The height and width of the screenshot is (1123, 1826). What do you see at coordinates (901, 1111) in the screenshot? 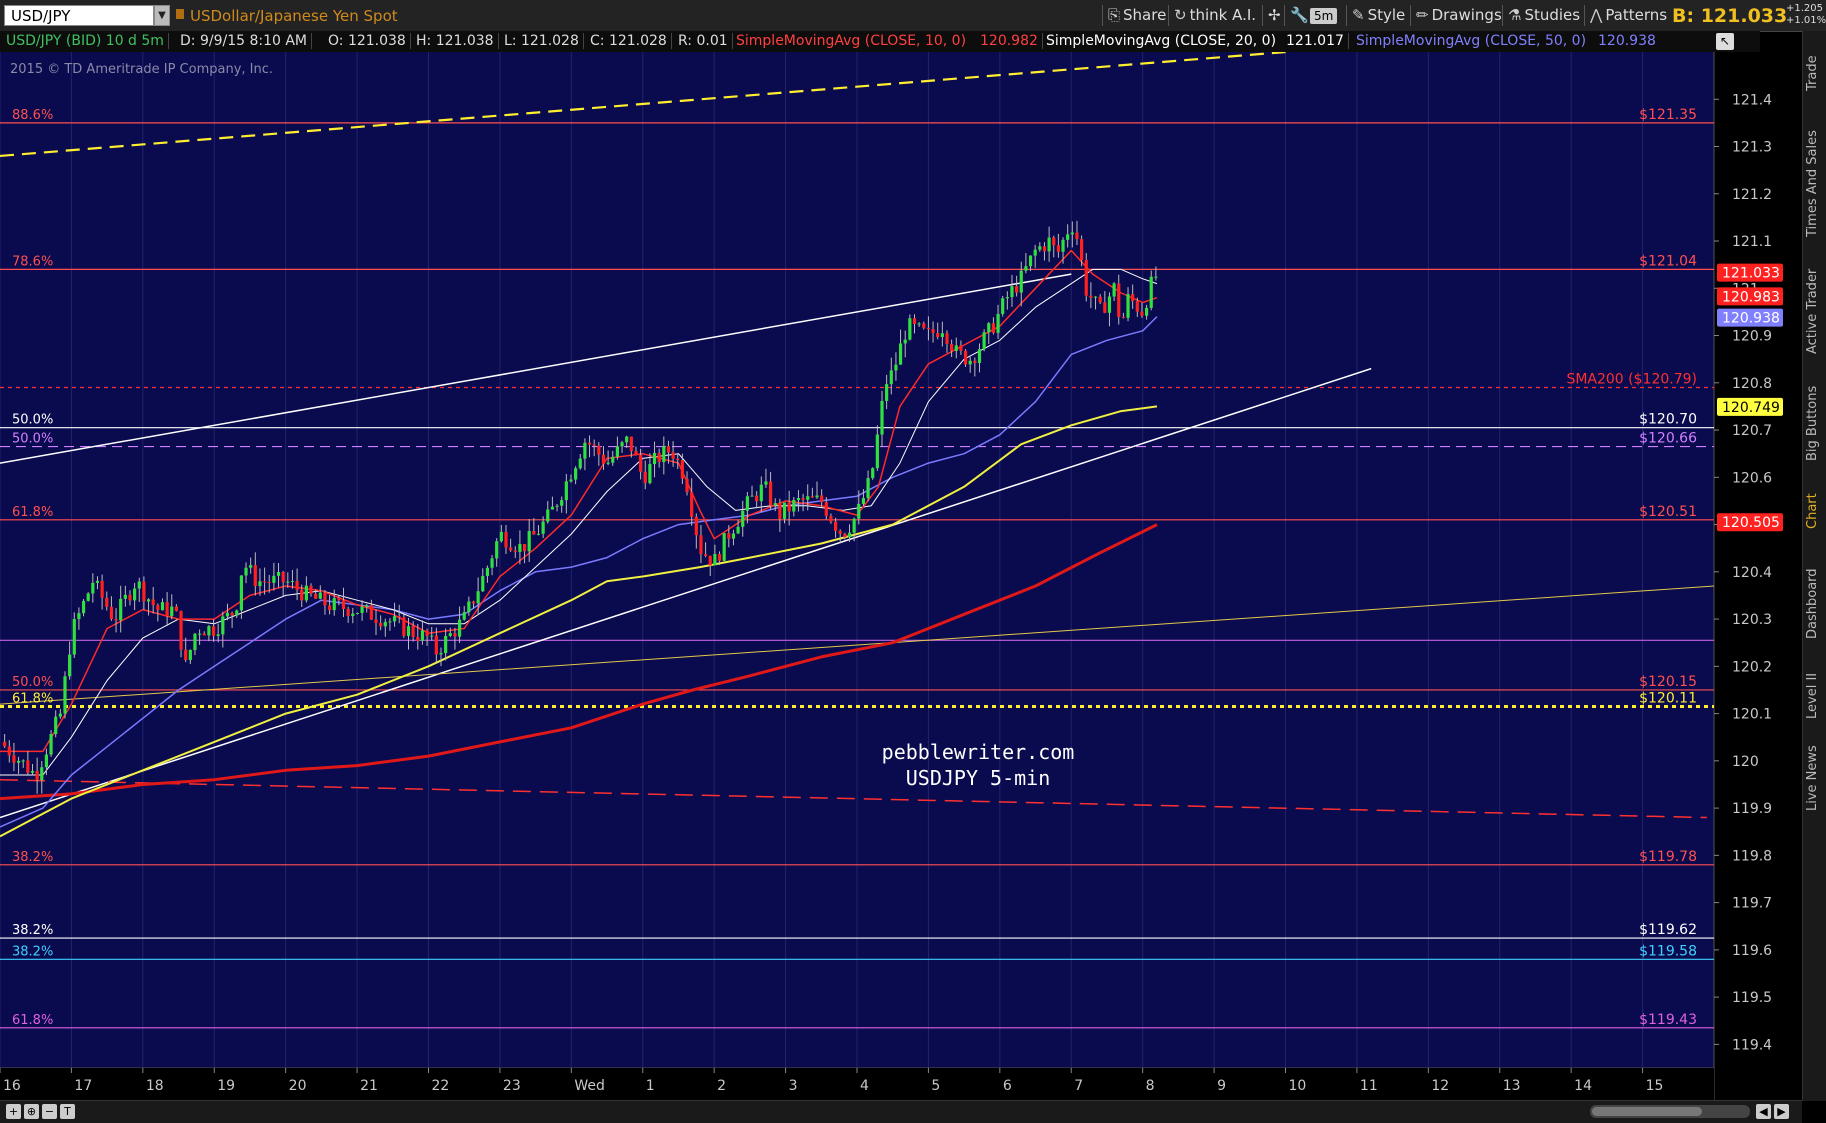
I see `chart-bottom-bar: + ⊕ − T ◀ ▶` at bounding box center [901, 1111].